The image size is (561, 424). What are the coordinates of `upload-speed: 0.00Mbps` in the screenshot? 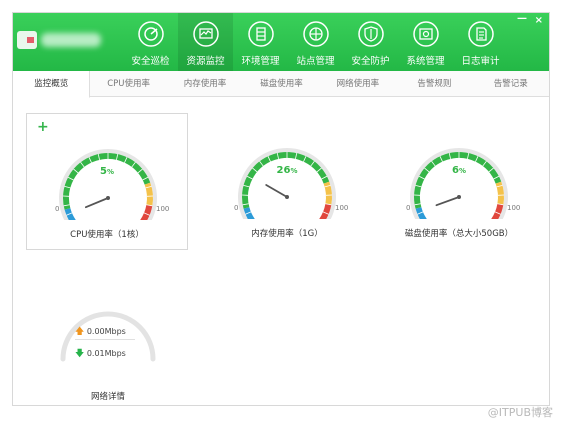 It's located at (106, 331).